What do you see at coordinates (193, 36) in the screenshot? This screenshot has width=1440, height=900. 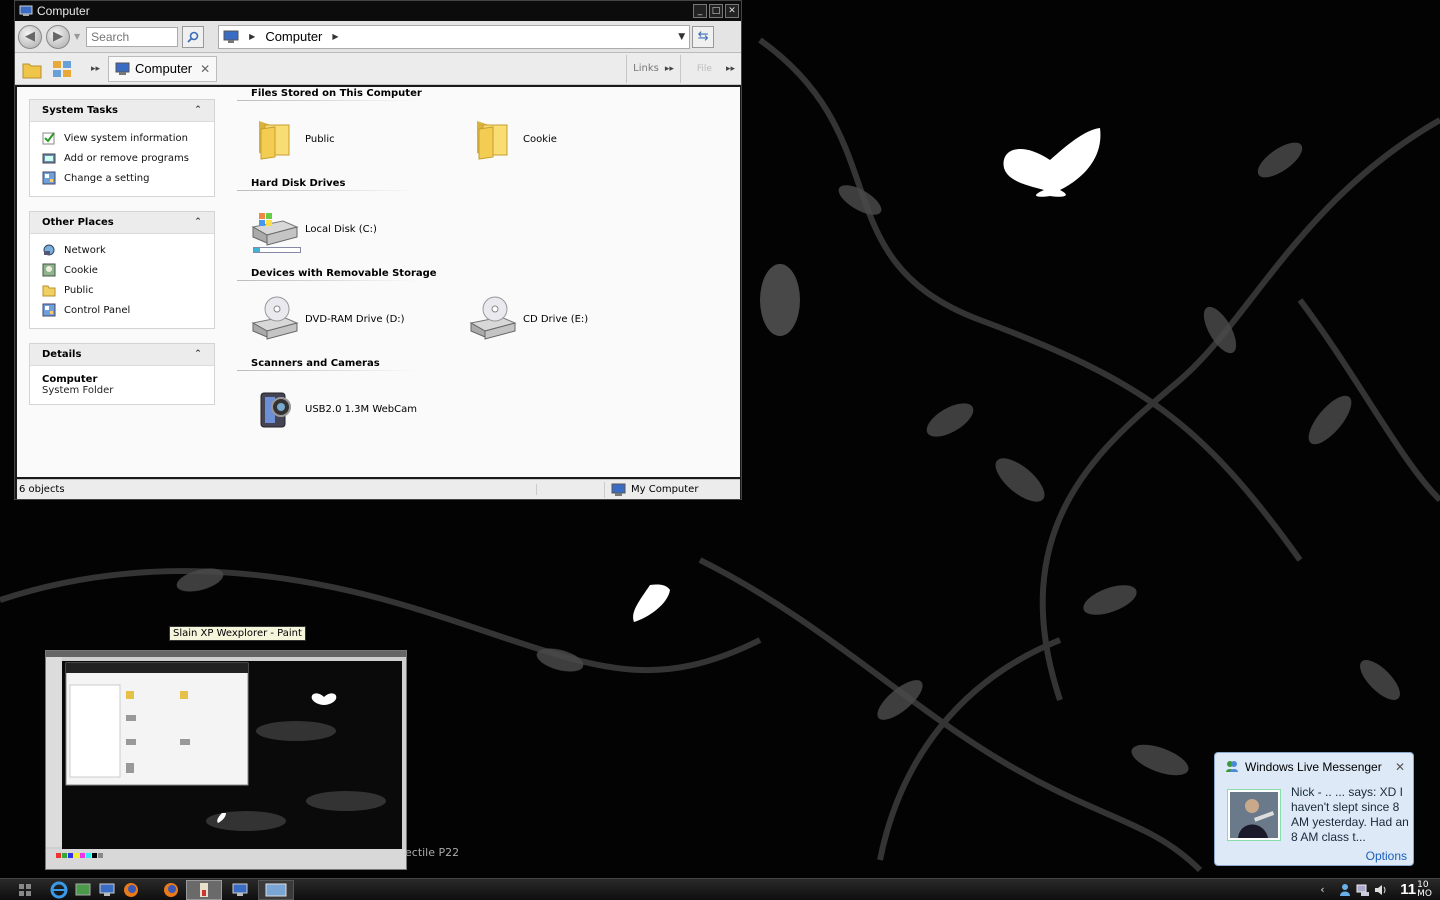 I see `search-button` at bounding box center [193, 36].